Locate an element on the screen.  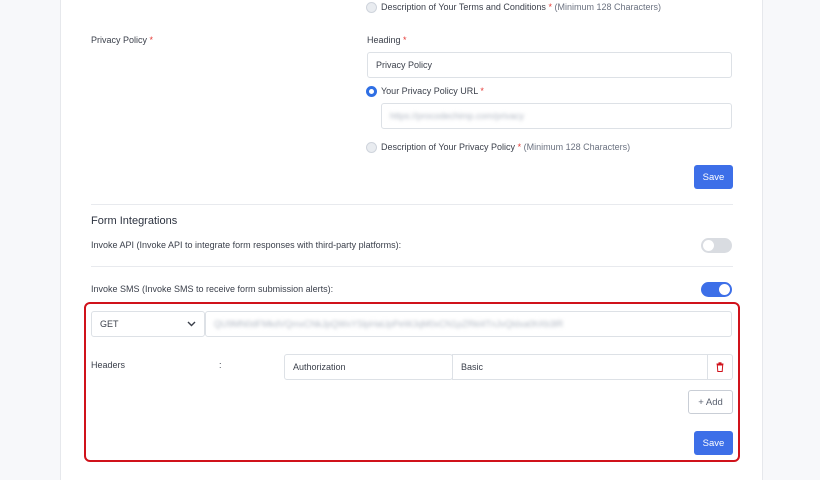
privacy-heading-input: Privacy Policy is located at coordinates (549, 65).